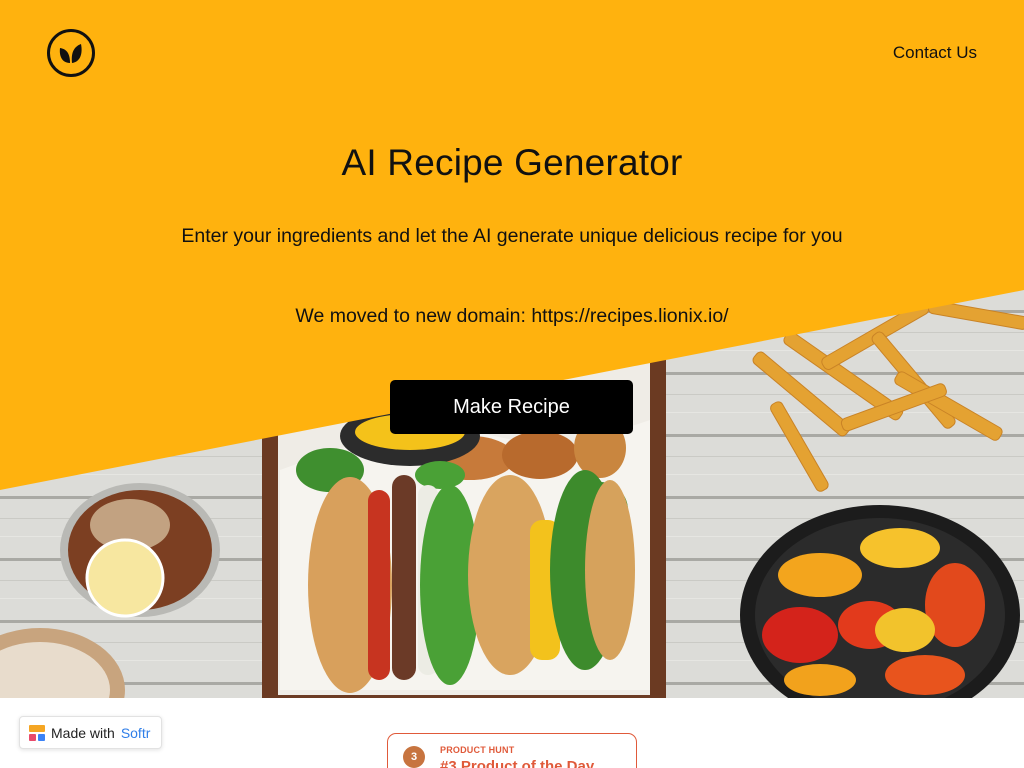 The image size is (1024, 768). What do you see at coordinates (511, 407) in the screenshot?
I see `make-recipe-button: Make Recipe` at bounding box center [511, 407].